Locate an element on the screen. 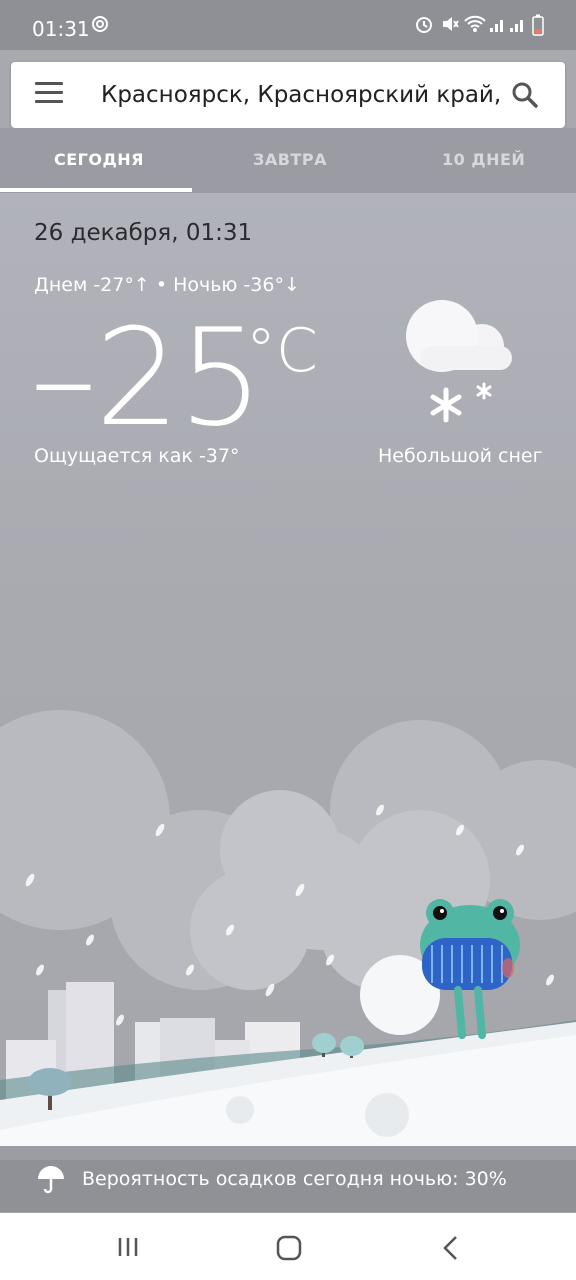 This screenshot has width=576, height=1280. search-icon is located at coordinates (525, 97).